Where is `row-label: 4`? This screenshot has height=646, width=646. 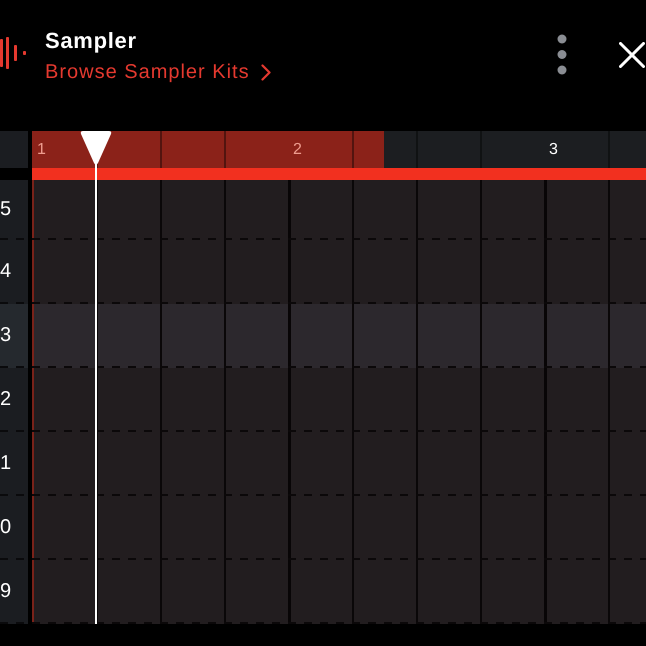
row-label: 4 is located at coordinates (14, 272).